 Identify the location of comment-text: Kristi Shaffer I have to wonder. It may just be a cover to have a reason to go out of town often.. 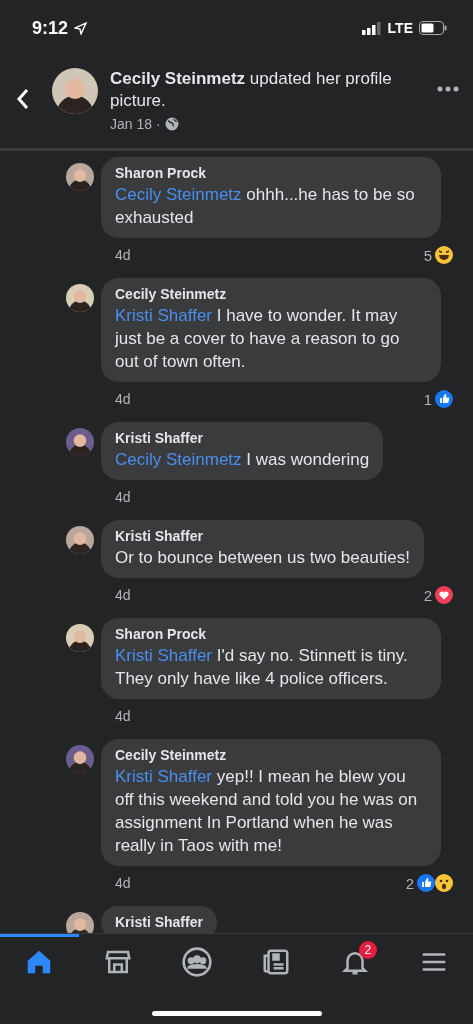
(258, 339).